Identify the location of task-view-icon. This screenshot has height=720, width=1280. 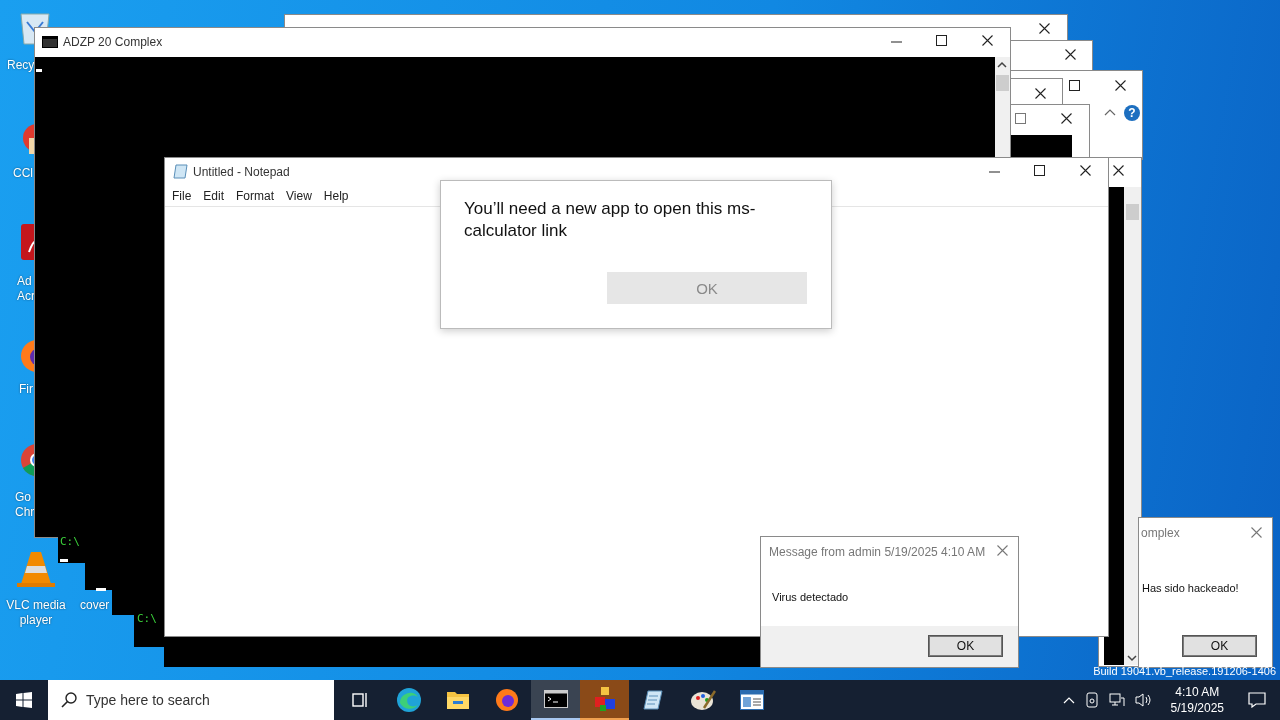
(359, 700).